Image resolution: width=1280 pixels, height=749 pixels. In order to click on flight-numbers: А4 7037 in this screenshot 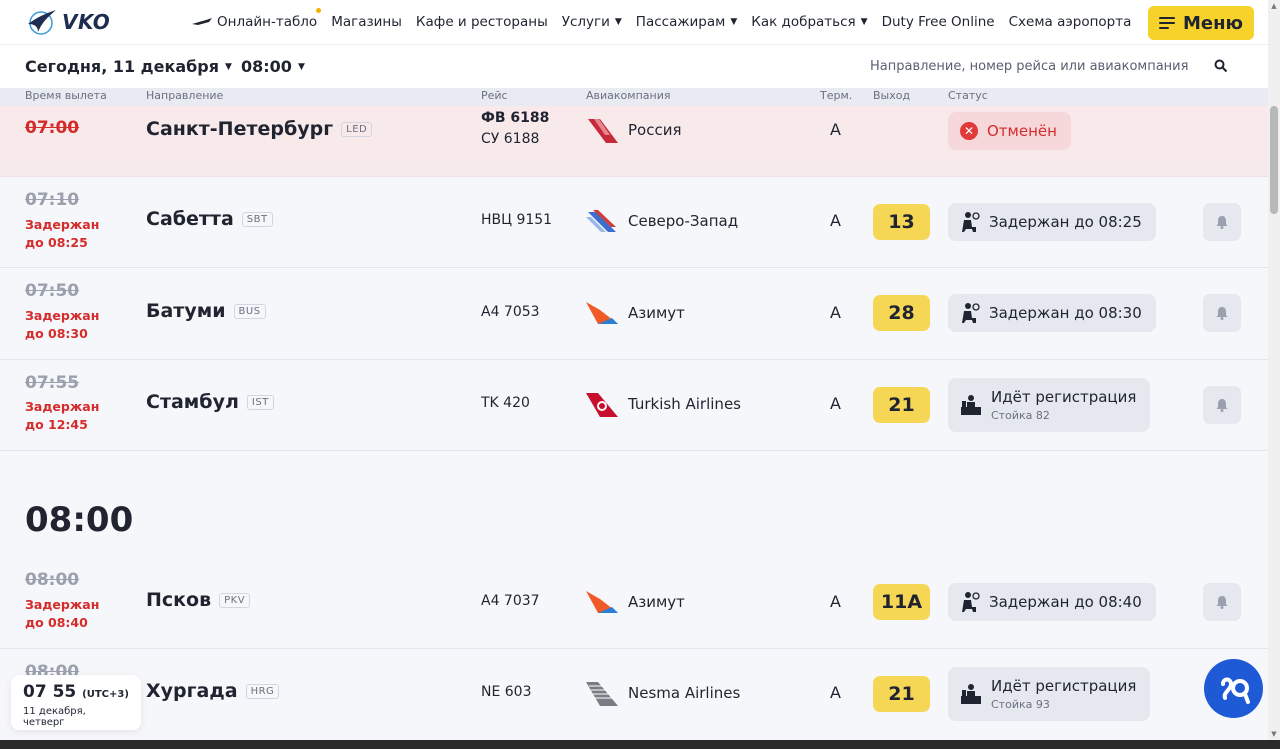, I will do `click(510, 601)`.